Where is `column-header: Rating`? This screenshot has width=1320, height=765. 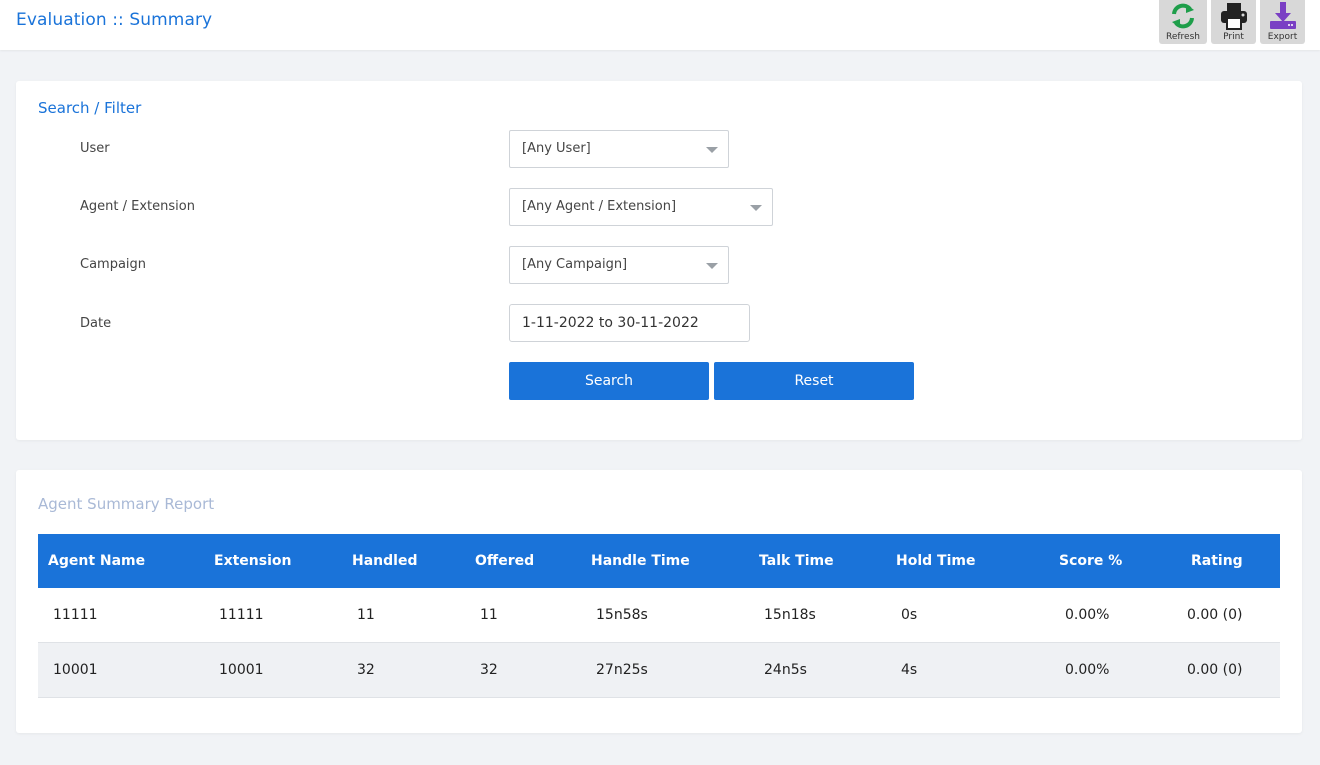
column-header: Rating is located at coordinates (1217, 561).